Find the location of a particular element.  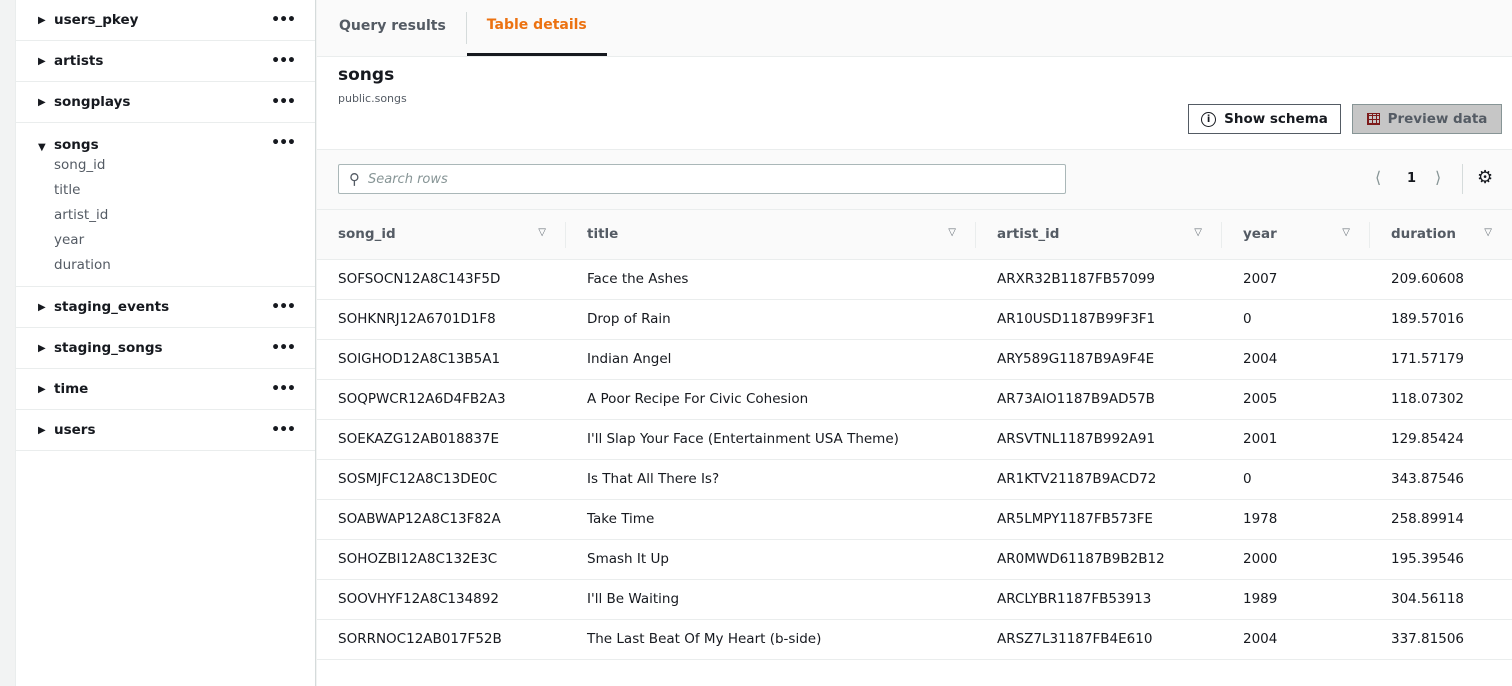

cell-song_id: SOOVHYF12A8C134892 is located at coordinates (418, 599).